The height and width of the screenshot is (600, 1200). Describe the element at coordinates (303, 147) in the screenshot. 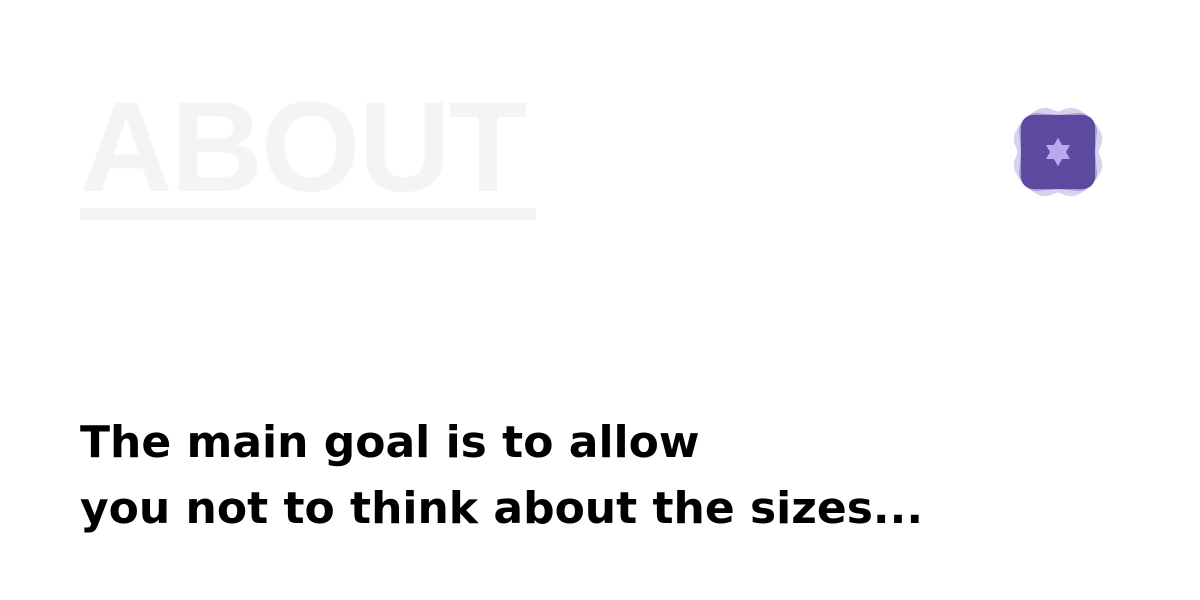

I see `page-title: ABOUT` at that location.